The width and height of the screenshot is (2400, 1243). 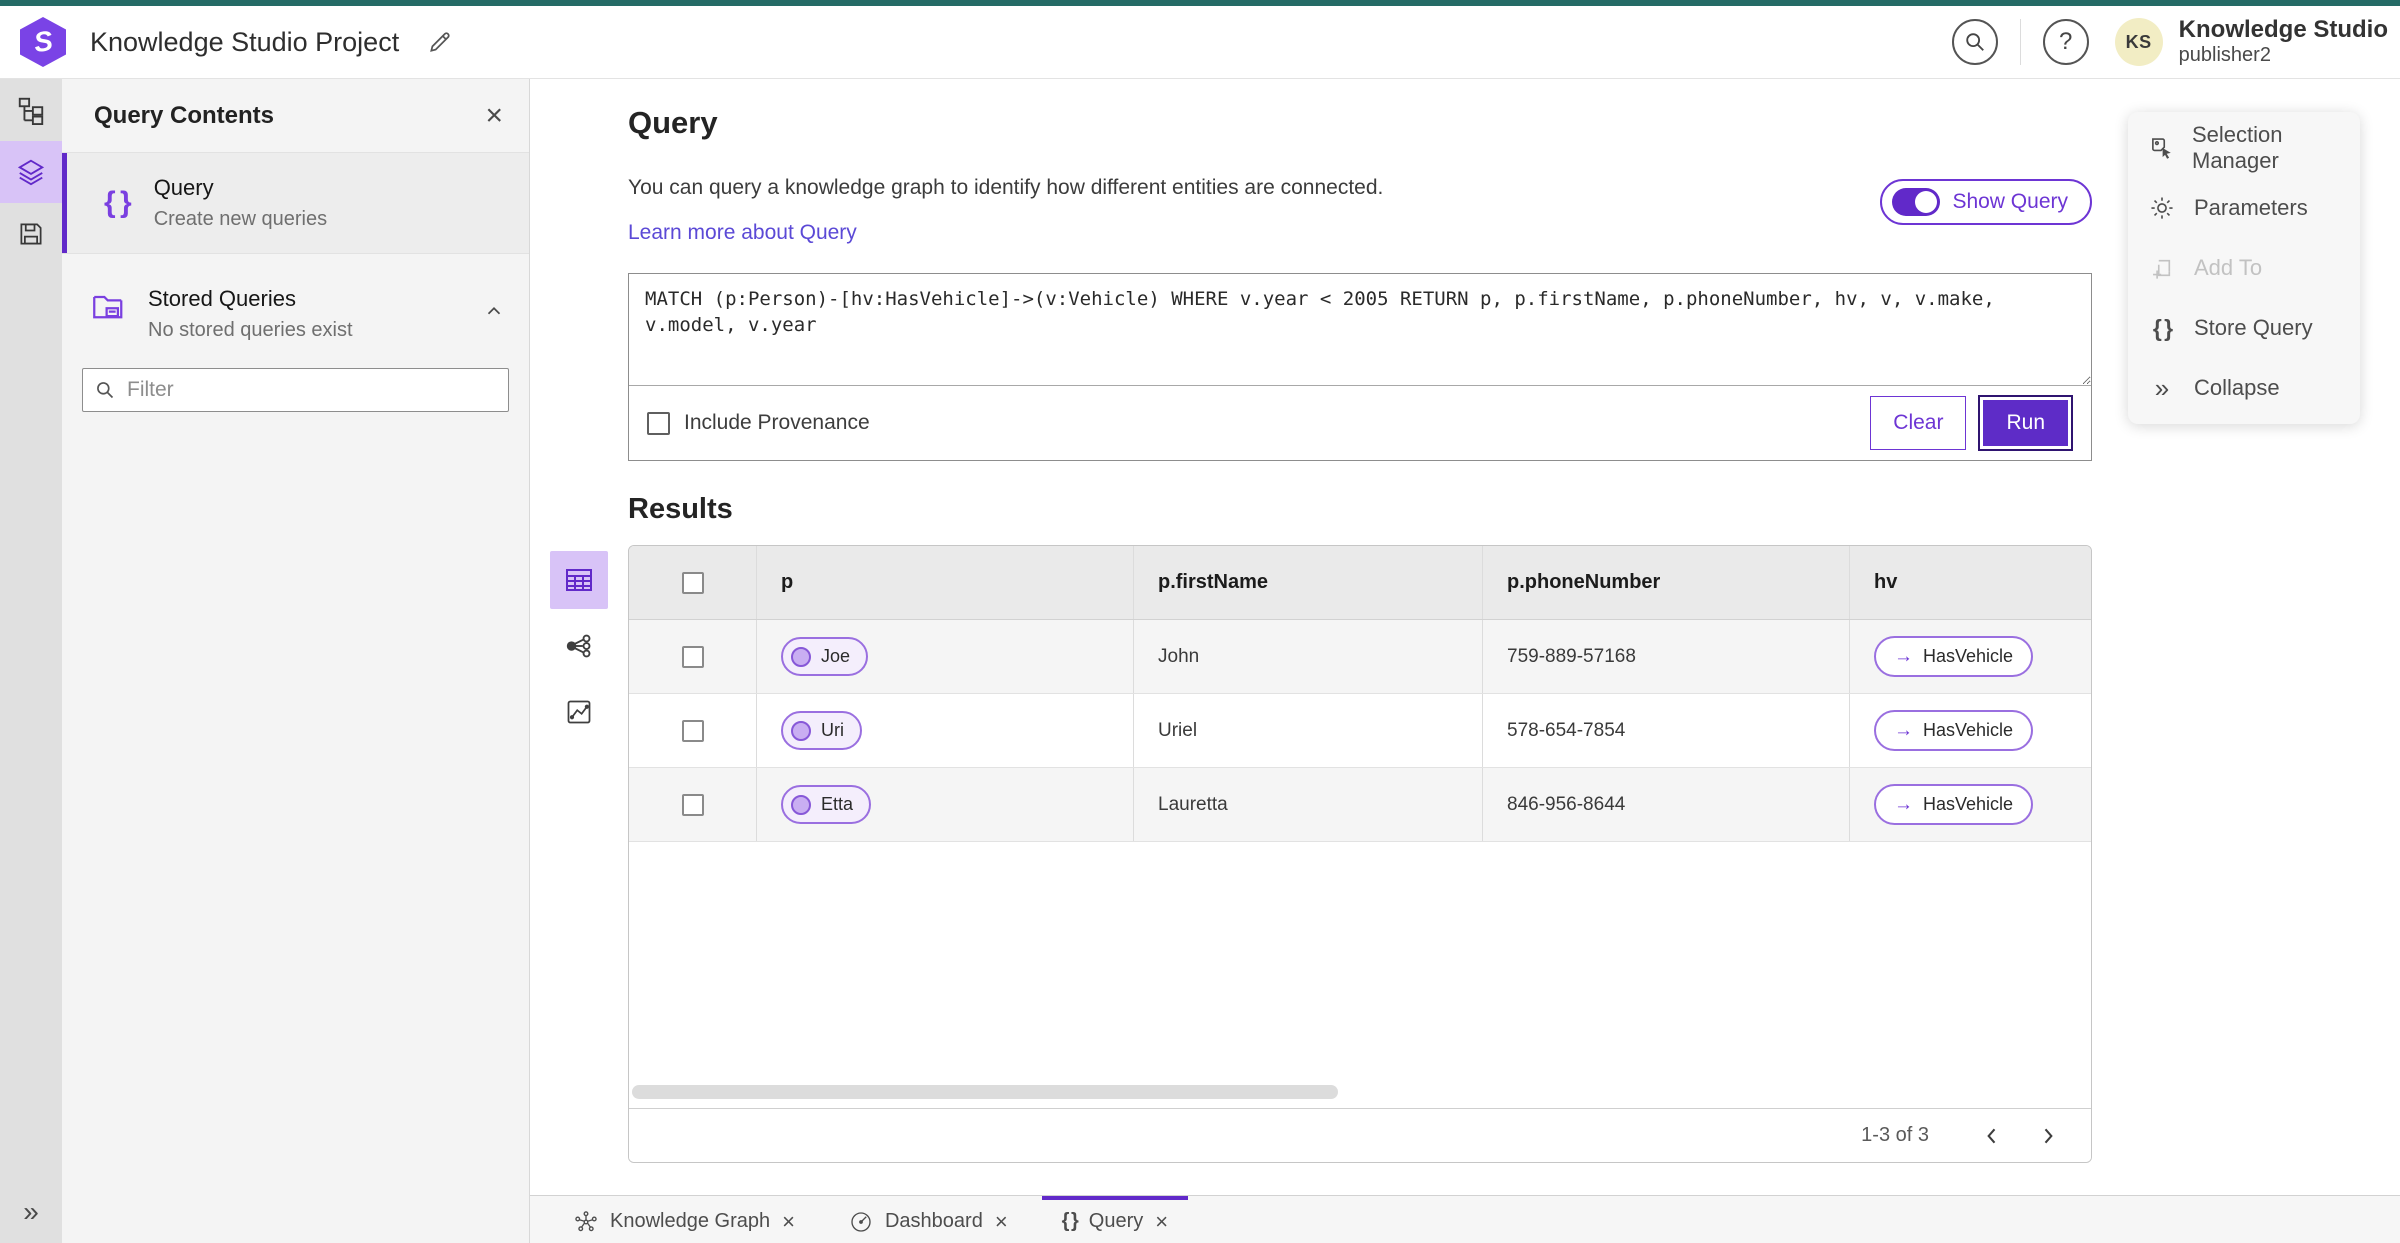 What do you see at coordinates (1308, 730) in the screenshot?
I see `cell-firstname: Uriel` at bounding box center [1308, 730].